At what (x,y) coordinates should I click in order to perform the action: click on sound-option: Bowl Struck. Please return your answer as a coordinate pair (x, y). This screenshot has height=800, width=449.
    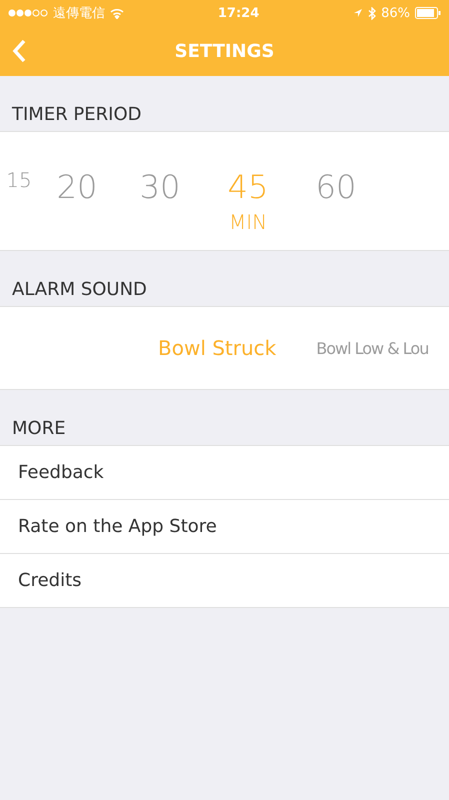
    Looking at the image, I should click on (217, 348).